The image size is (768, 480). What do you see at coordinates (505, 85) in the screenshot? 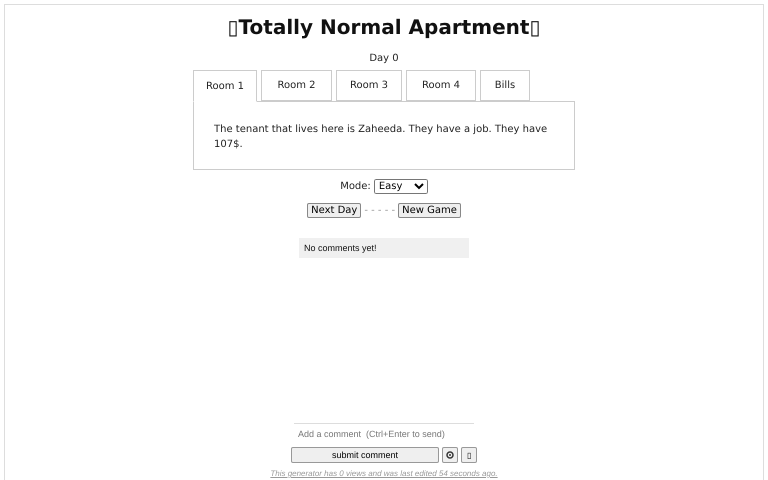
I see `room-tab: Bills` at bounding box center [505, 85].